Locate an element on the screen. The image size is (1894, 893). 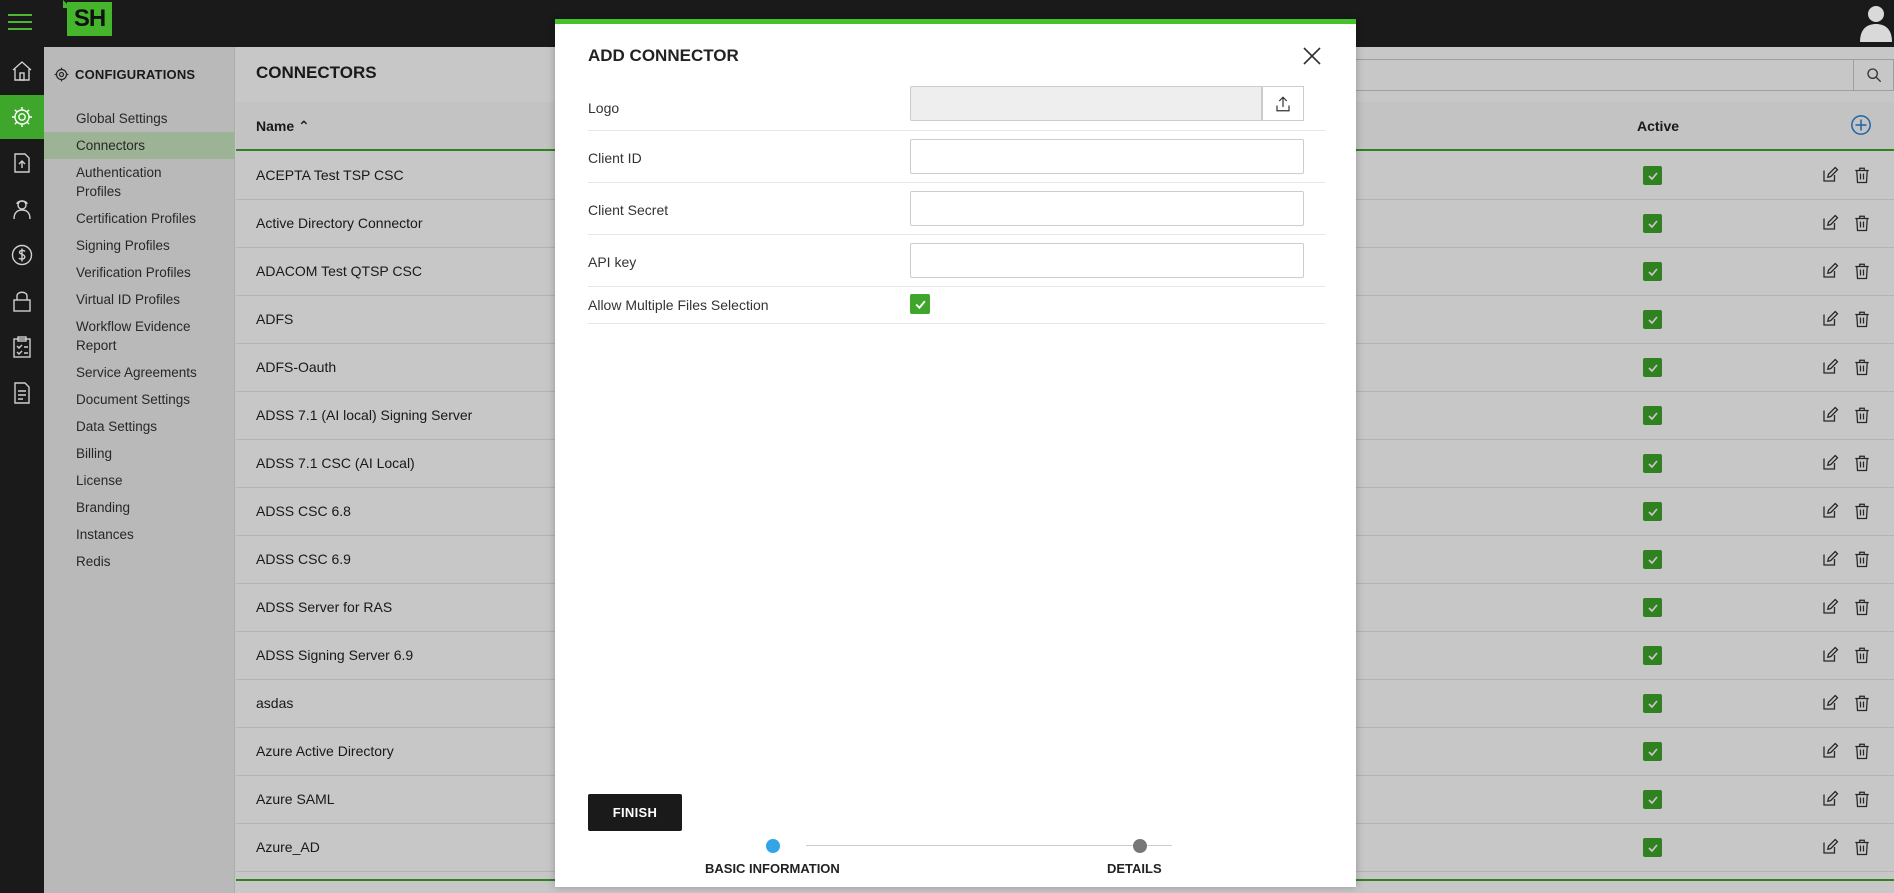
home-icon is located at coordinates (22, 71).